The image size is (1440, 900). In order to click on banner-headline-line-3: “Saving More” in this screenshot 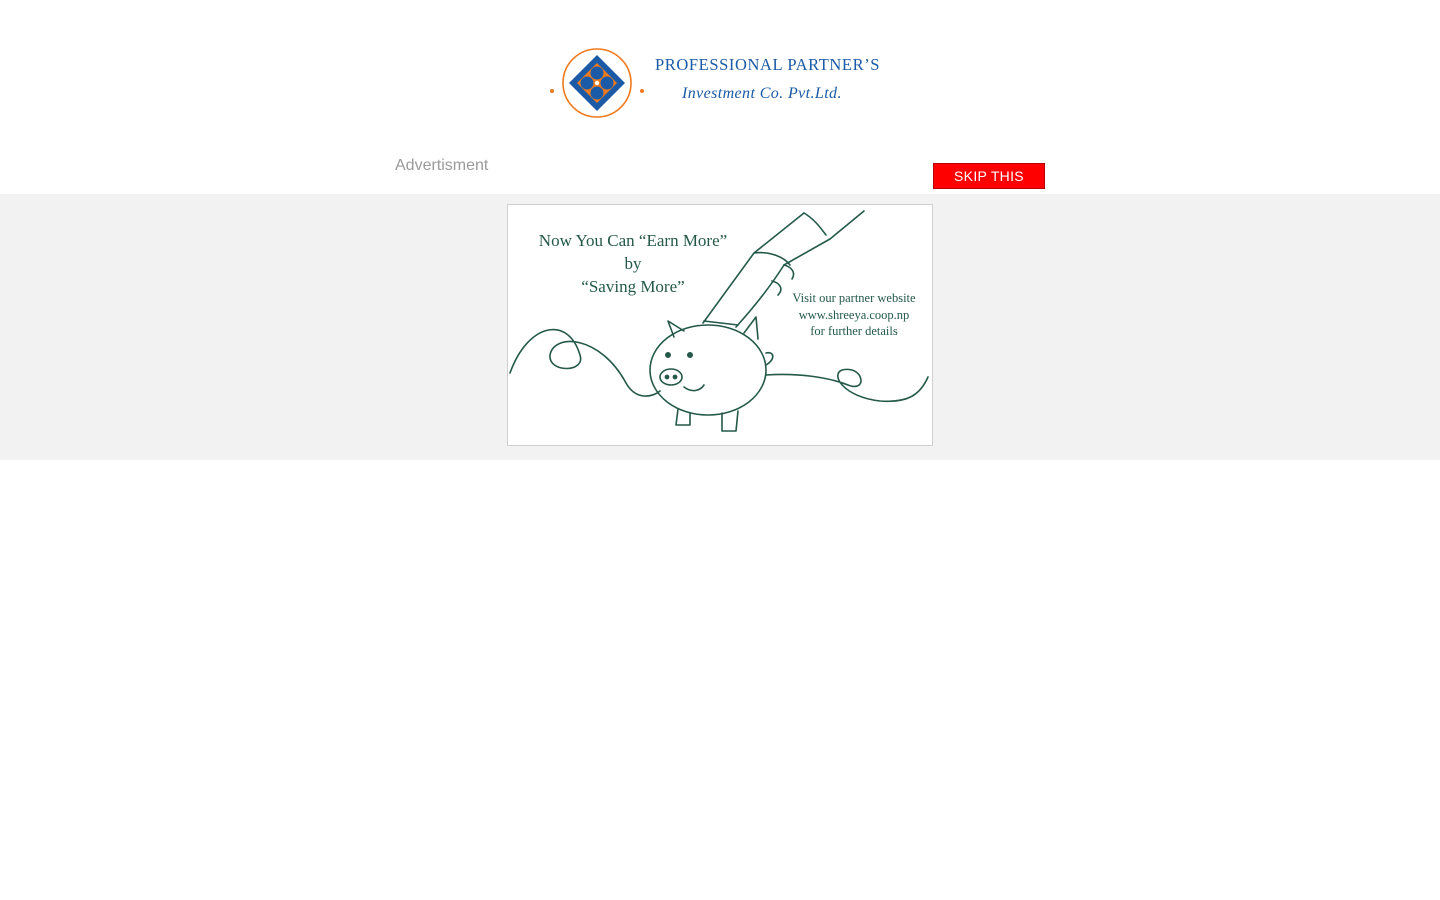, I will do `click(633, 286)`.